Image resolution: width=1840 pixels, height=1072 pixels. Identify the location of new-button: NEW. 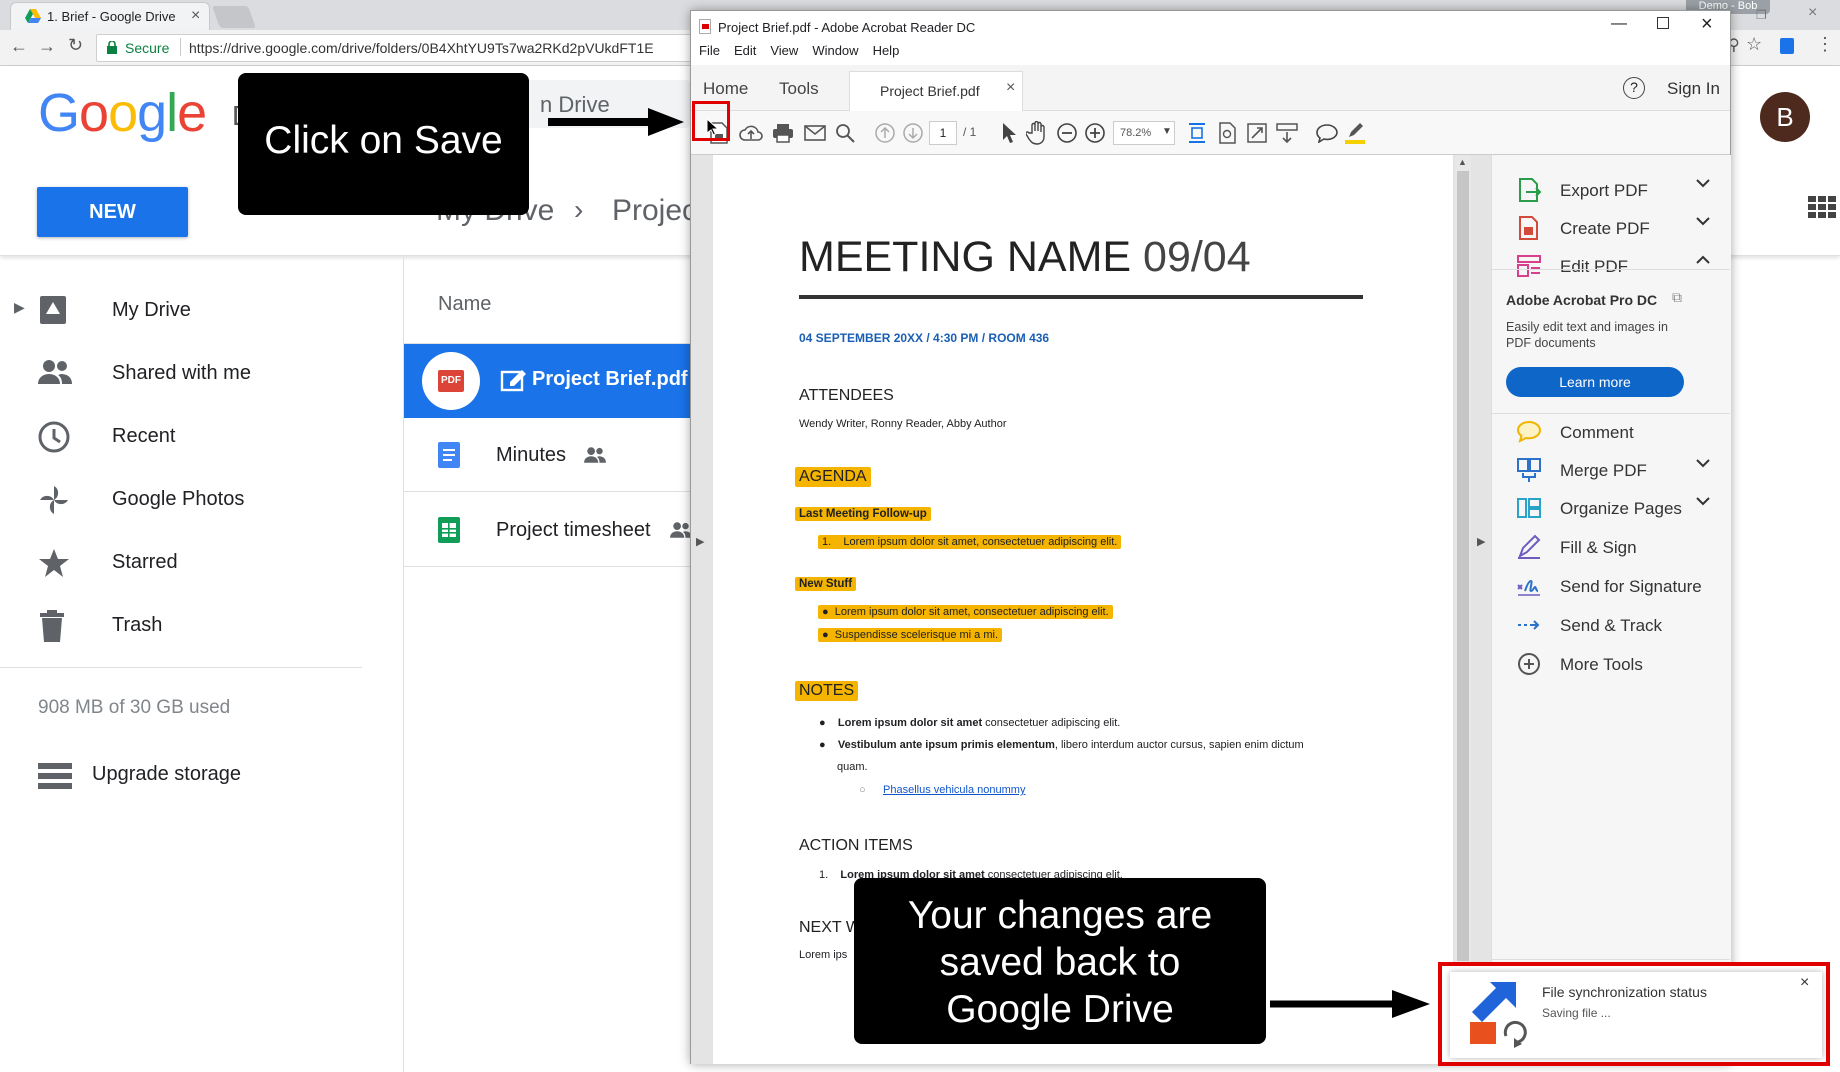
(112, 212).